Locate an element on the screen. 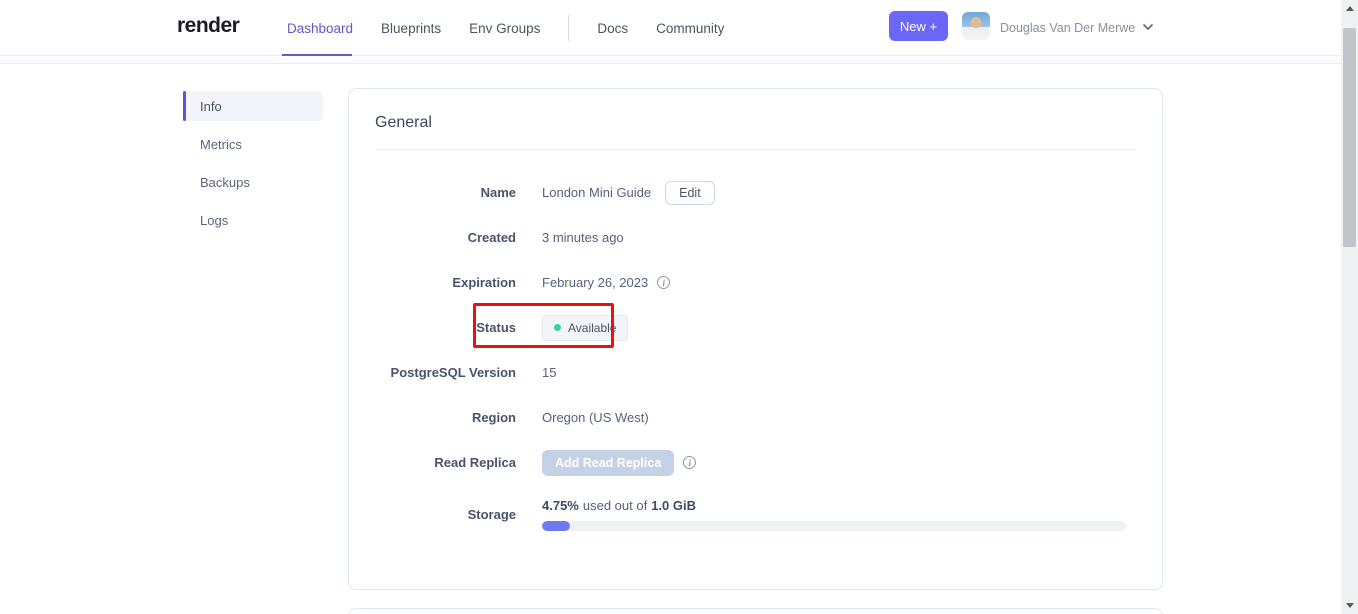  status-dot-icon is located at coordinates (557, 327).